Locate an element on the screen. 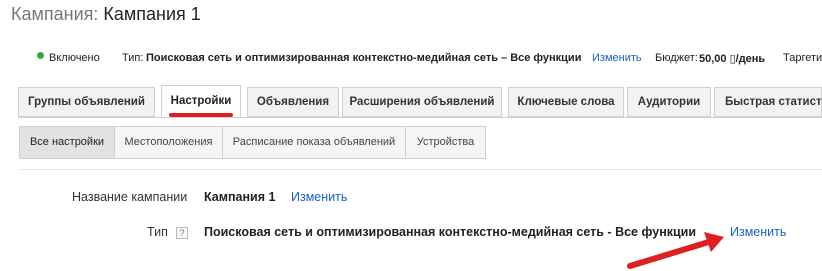  status-text: Включено is located at coordinates (74, 58).